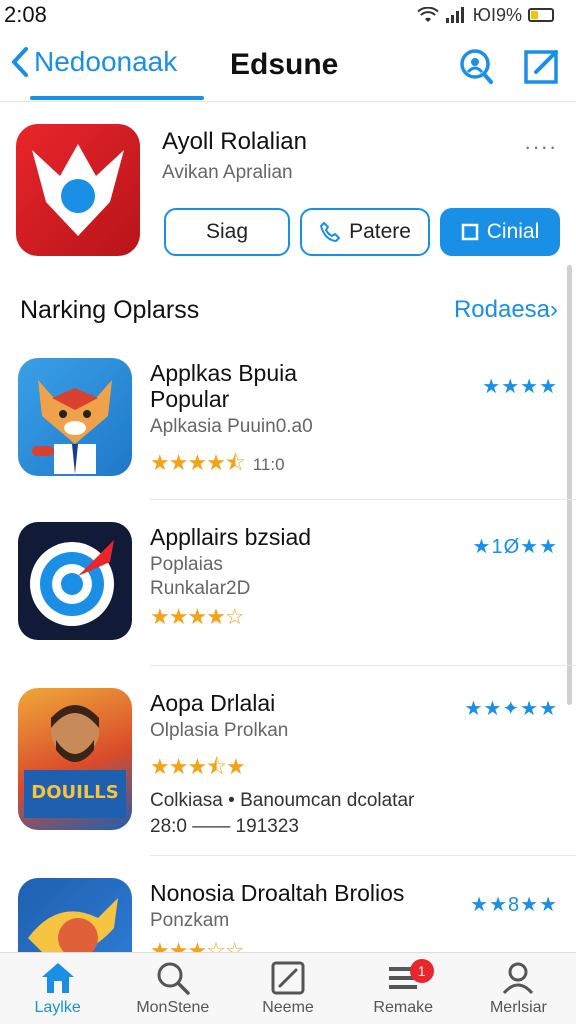 This screenshot has width=576, height=1024. What do you see at coordinates (428, 14) in the screenshot?
I see `wifi-icon` at bounding box center [428, 14].